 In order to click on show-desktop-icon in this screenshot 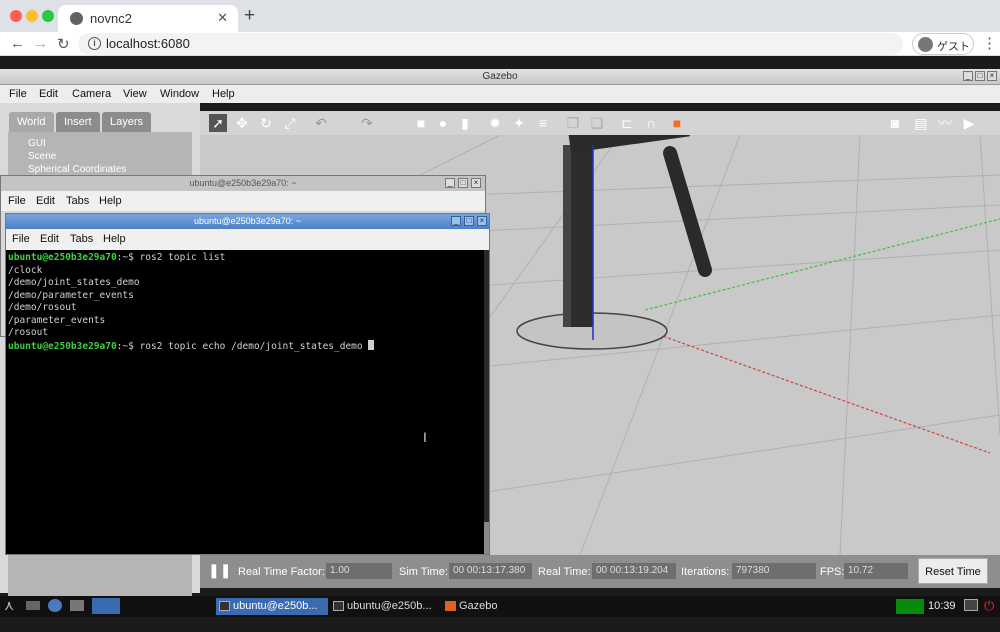, I will do `click(33, 605)`.